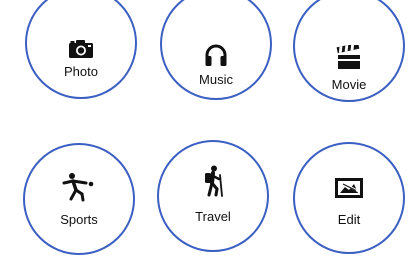  I want to click on movie-label: Movie, so click(349, 84).